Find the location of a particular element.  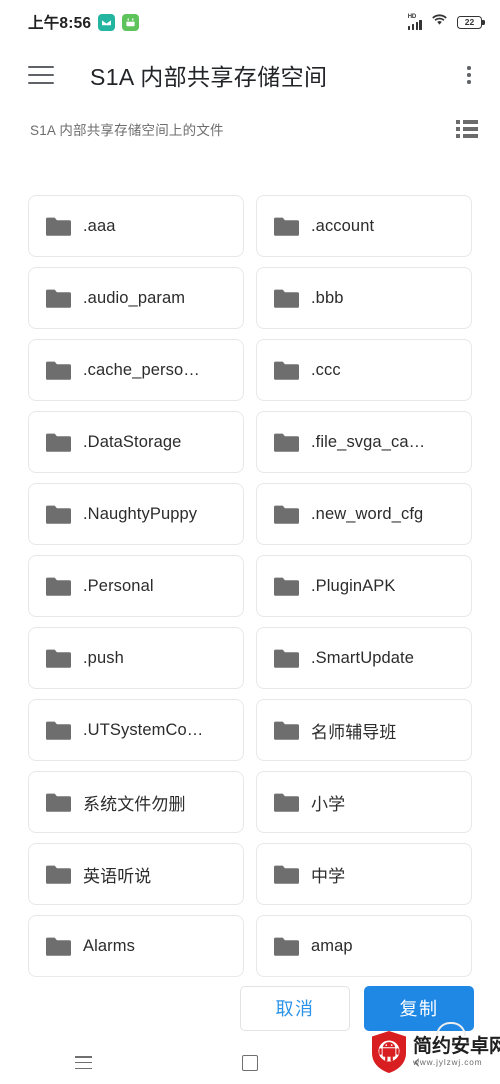

file-card: 系统文件勿删 is located at coordinates (136, 802).